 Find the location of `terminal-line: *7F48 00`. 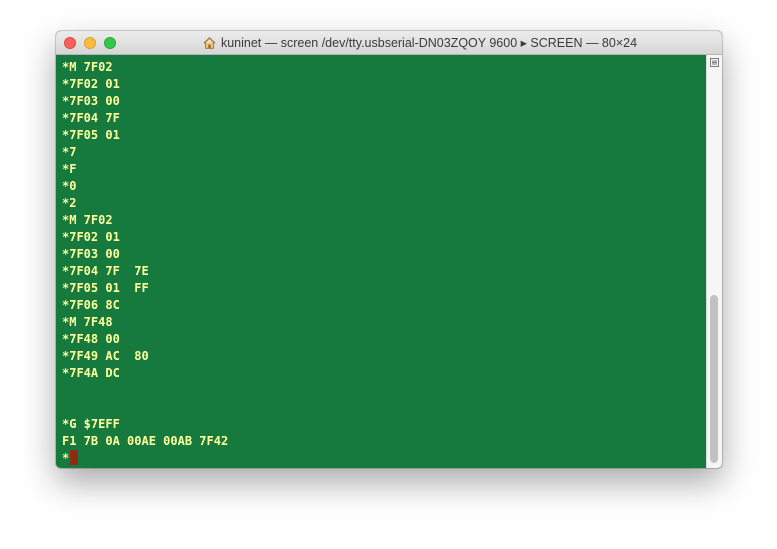

terminal-line: *7F48 00 is located at coordinates (91, 339).